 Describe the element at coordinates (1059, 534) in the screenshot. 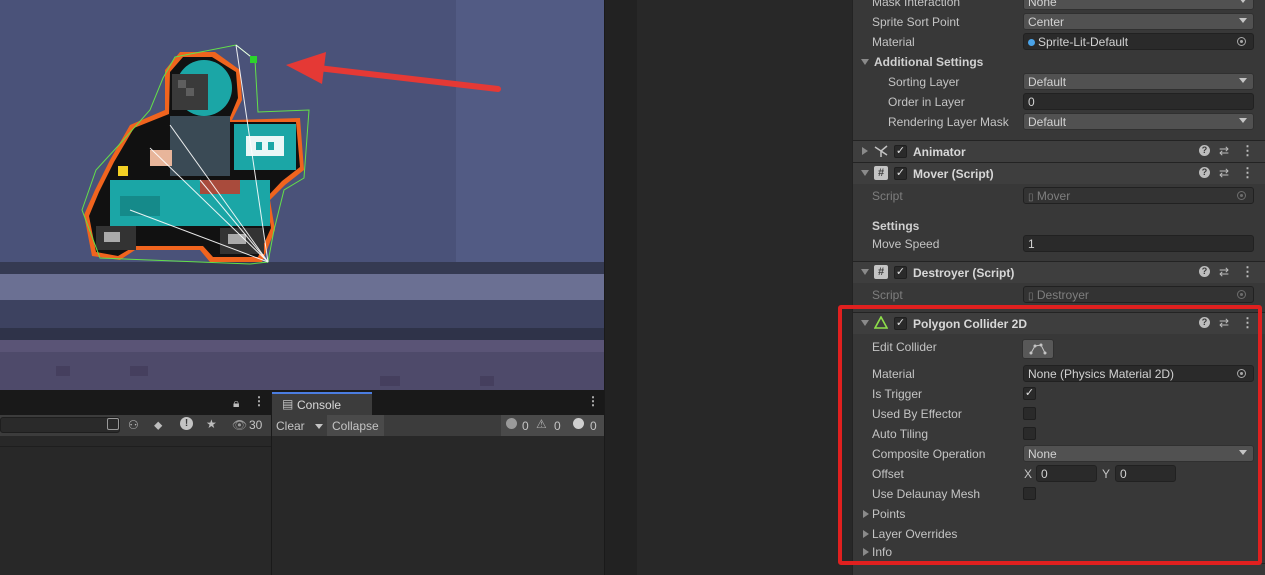

I see `layer-overrides-foldout: Layer Overrides` at that location.